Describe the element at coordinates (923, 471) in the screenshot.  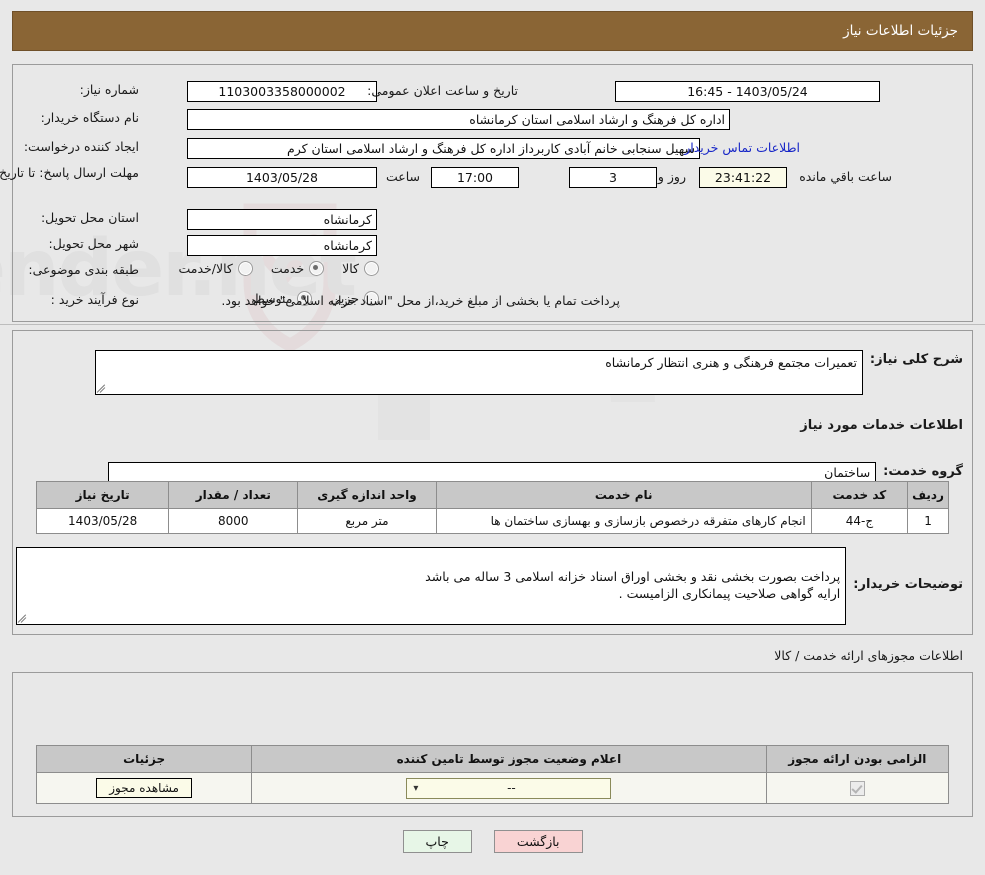
I see `service-group-label: گروه خدمت:` at that location.